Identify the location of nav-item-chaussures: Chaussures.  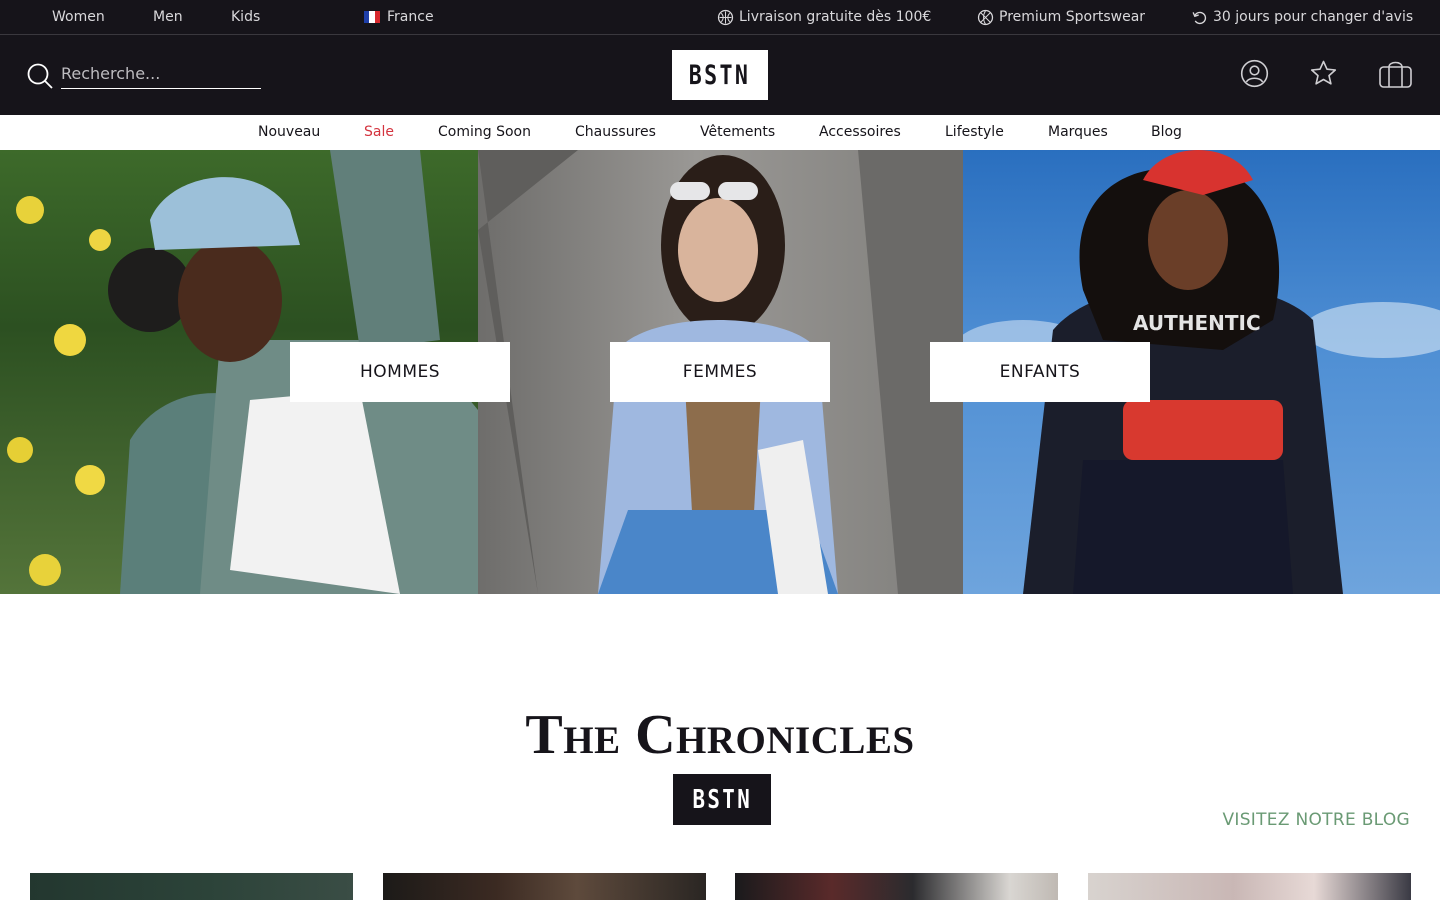
(615, 132).